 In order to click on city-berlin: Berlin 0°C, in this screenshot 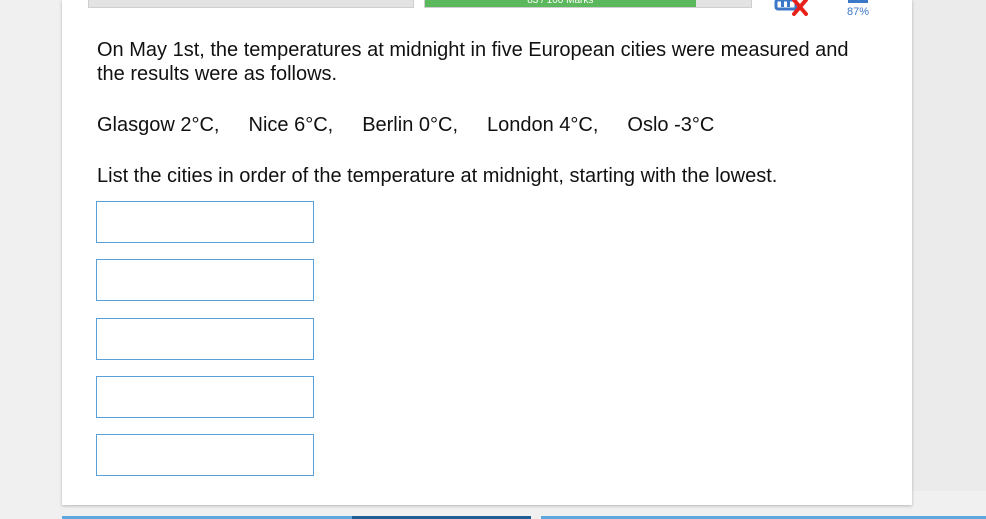, I will do `click(410, 125)`.